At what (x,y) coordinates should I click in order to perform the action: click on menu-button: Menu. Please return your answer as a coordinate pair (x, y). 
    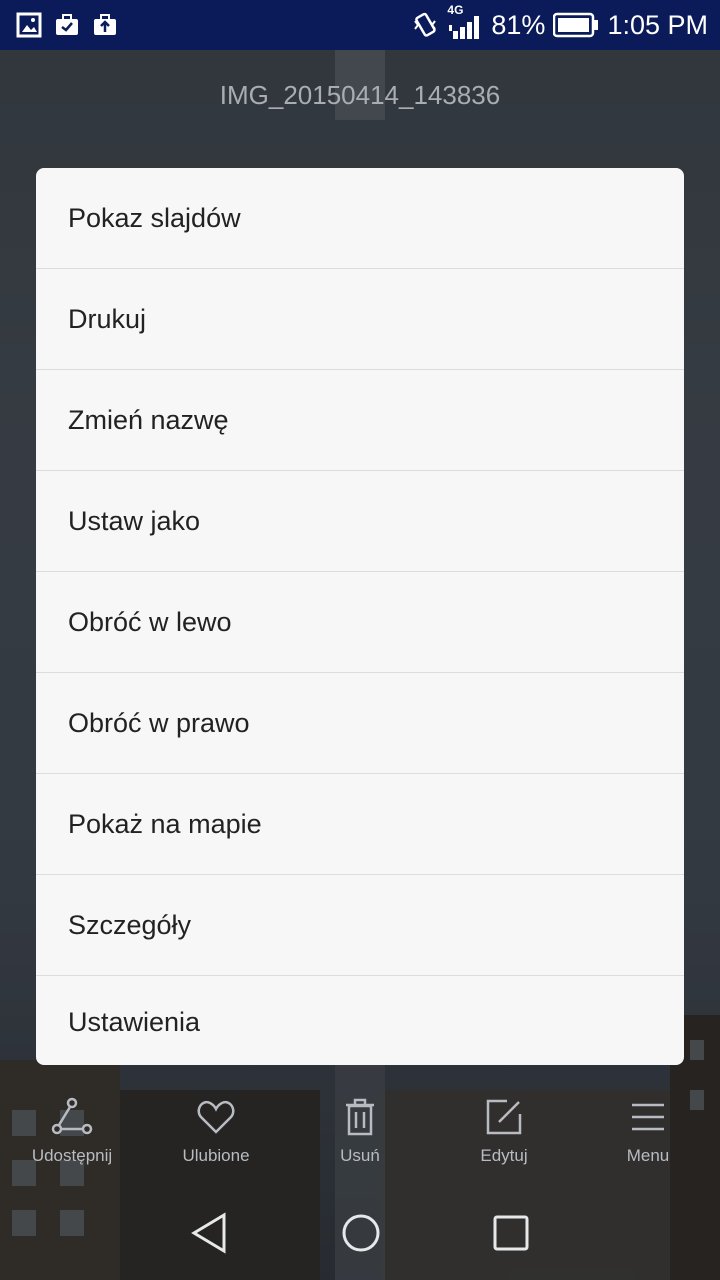
    Looking at the image, I should click on (648, 1137).